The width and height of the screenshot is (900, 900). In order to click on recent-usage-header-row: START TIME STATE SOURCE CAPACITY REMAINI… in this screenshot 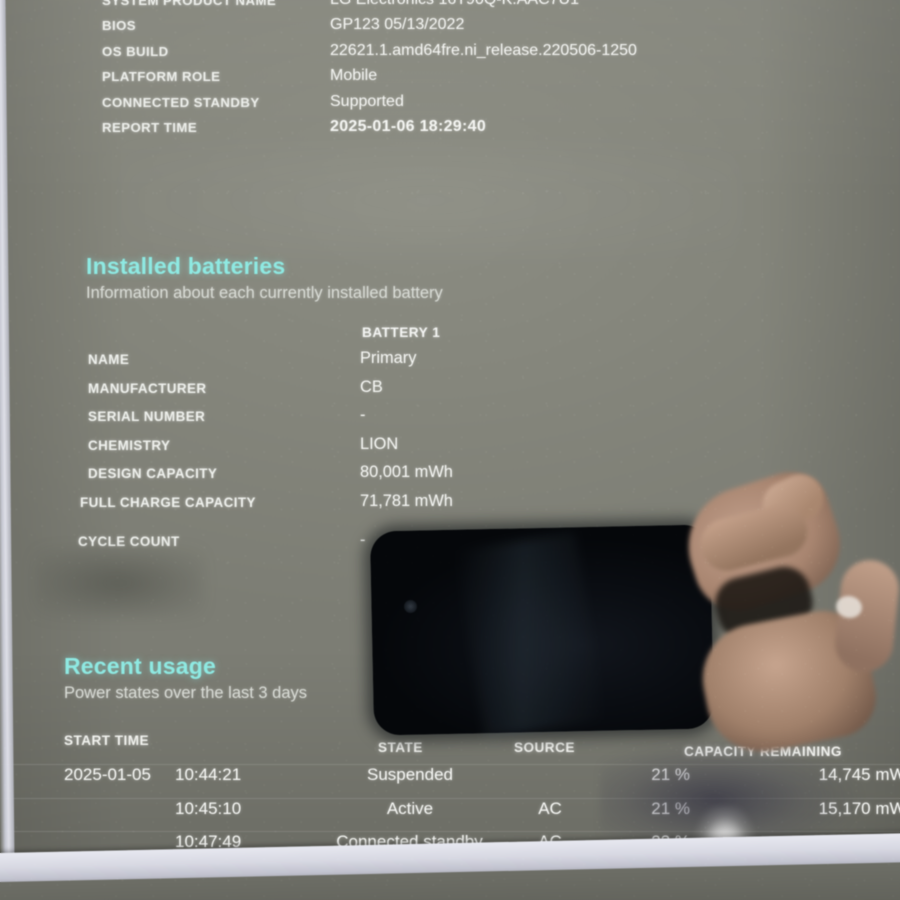, I will do `click(450, 747)`.